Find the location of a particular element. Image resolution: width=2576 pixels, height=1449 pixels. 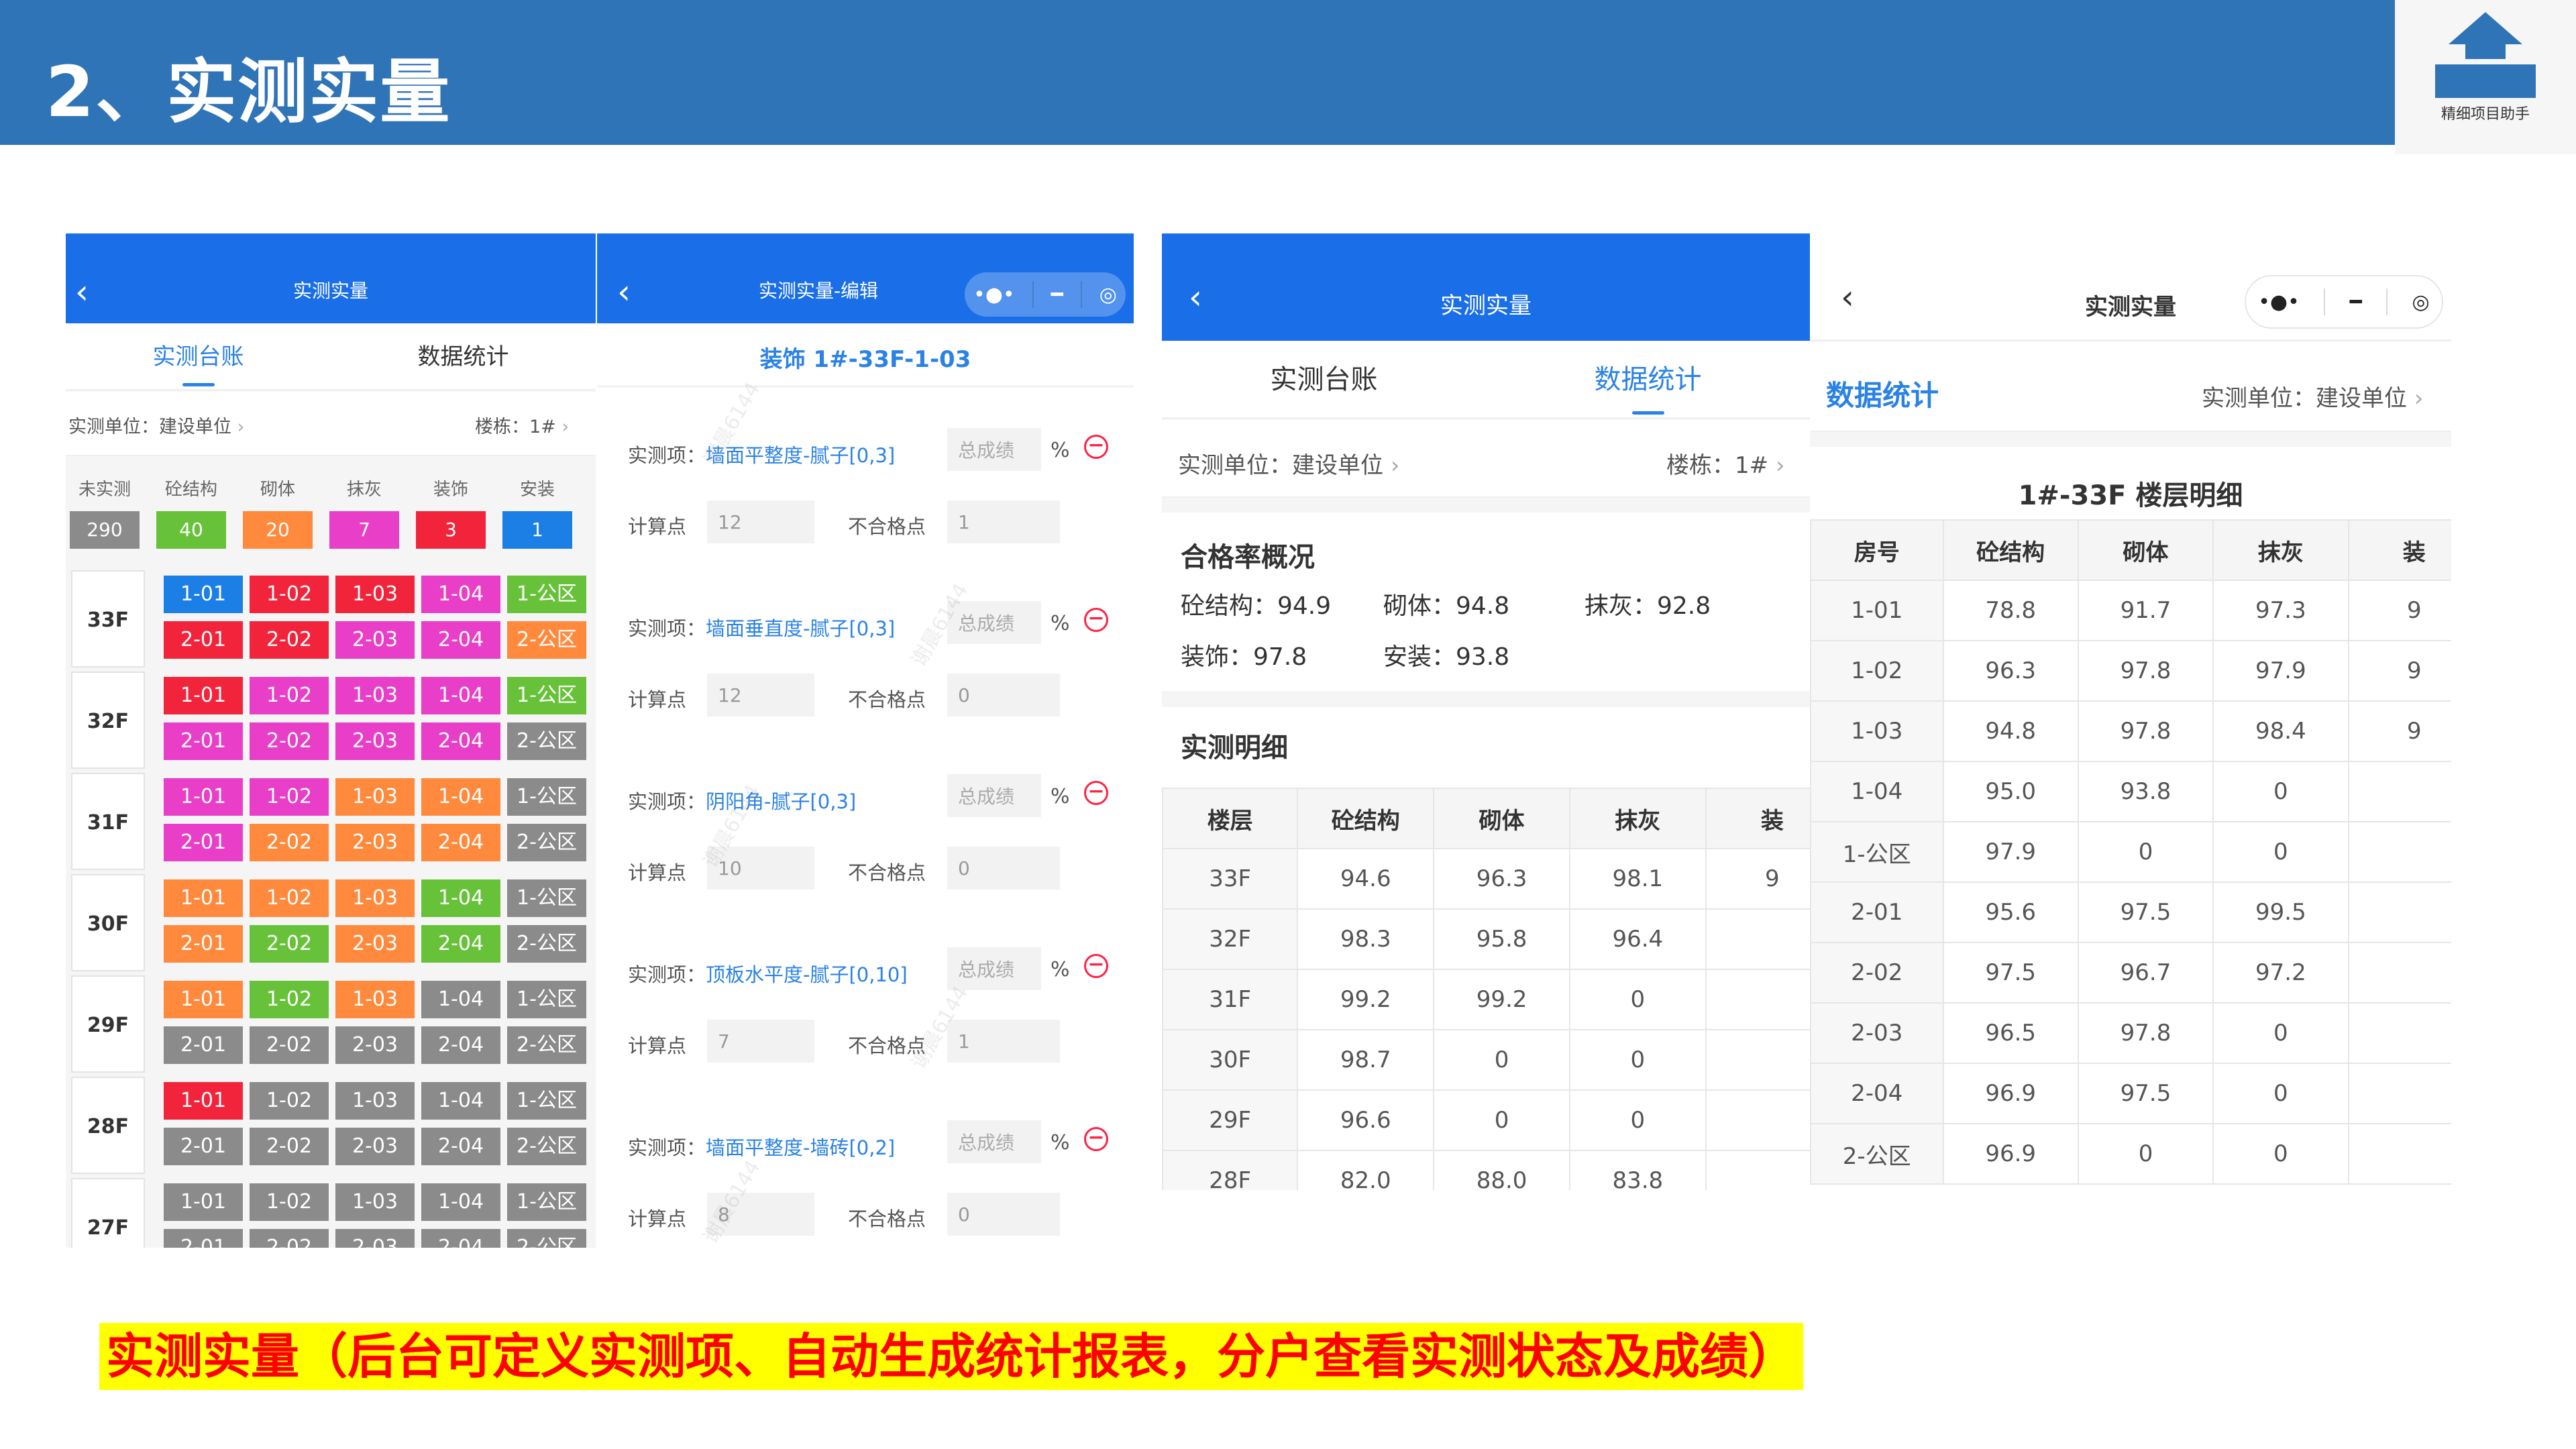

points-input: 8 is located at coordinates (760, 1214).